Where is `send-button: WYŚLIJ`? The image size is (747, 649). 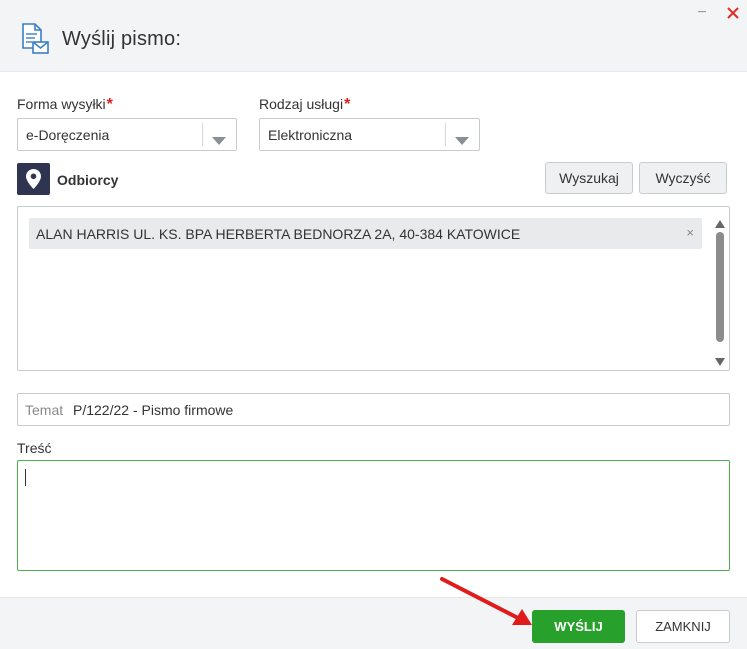 send-button: WYŚLIJ is located at coordinates (578, 626).